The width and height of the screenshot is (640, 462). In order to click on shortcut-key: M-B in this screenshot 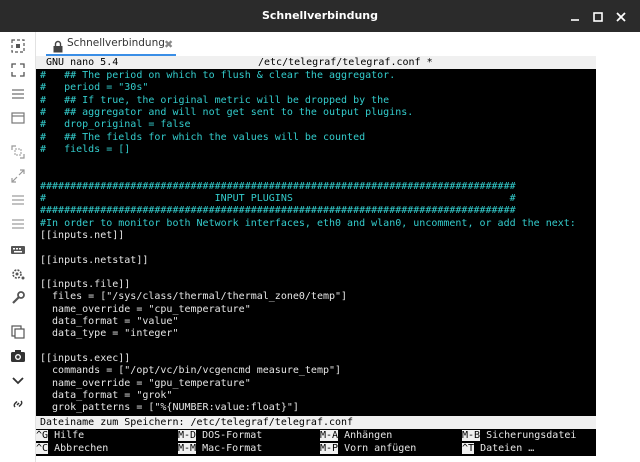, I will do `click(471, 435)`.